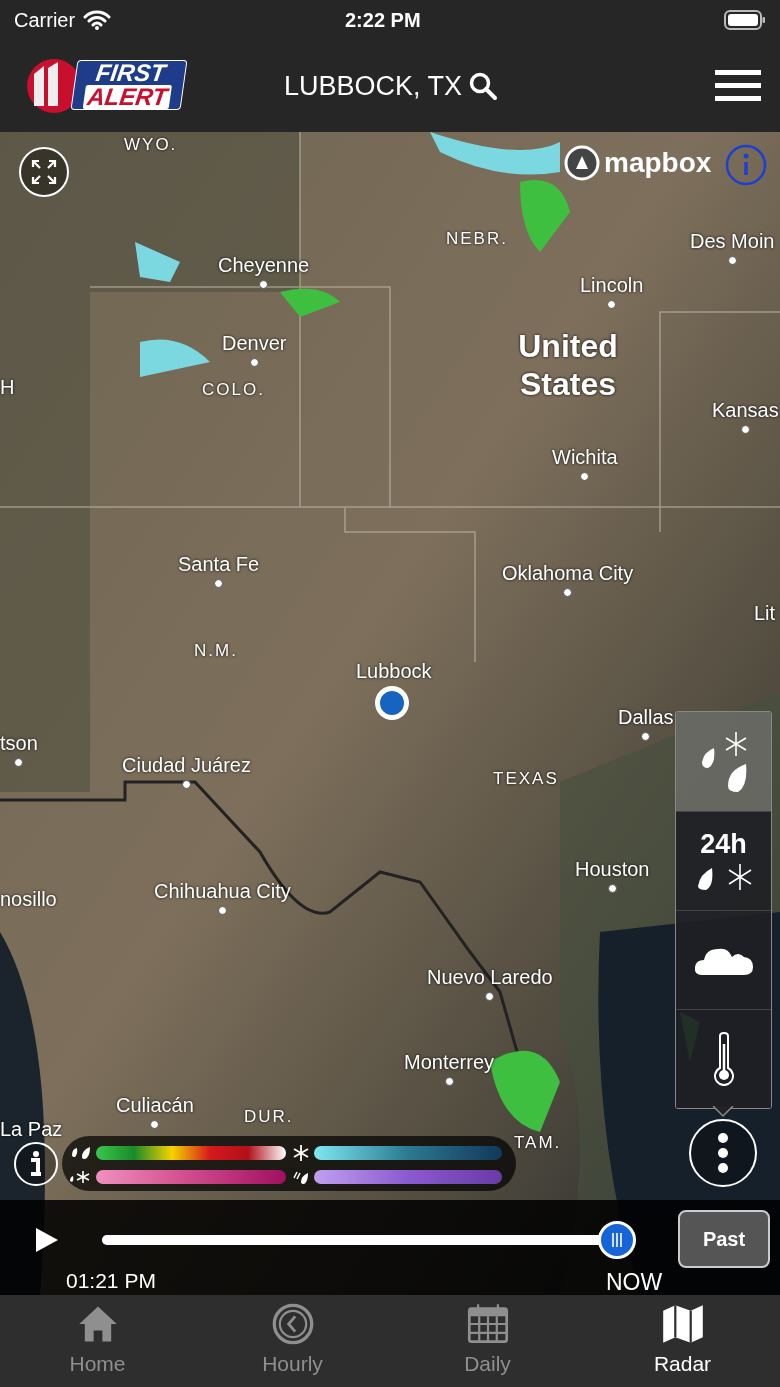 The height and width of the screenshot is (1387, 780). Describe the element at coordinates (80, 1177) in the screenshot. I see `mixed-precip-icon` at that location.